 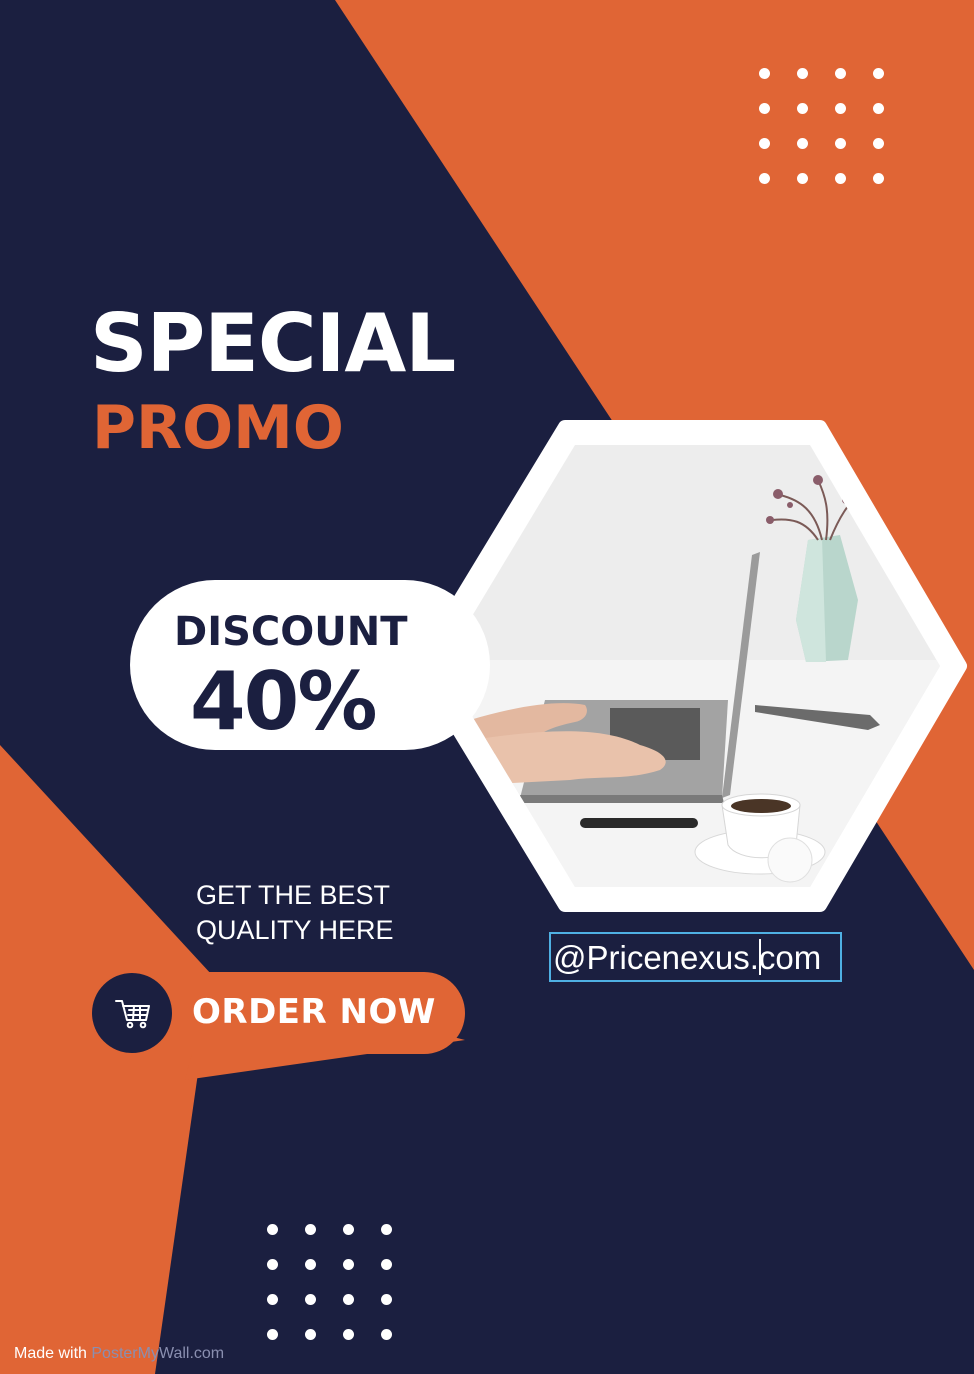 I want to click on watermark: Made with PosterMyWall.com, so click(x=119, y=1354).